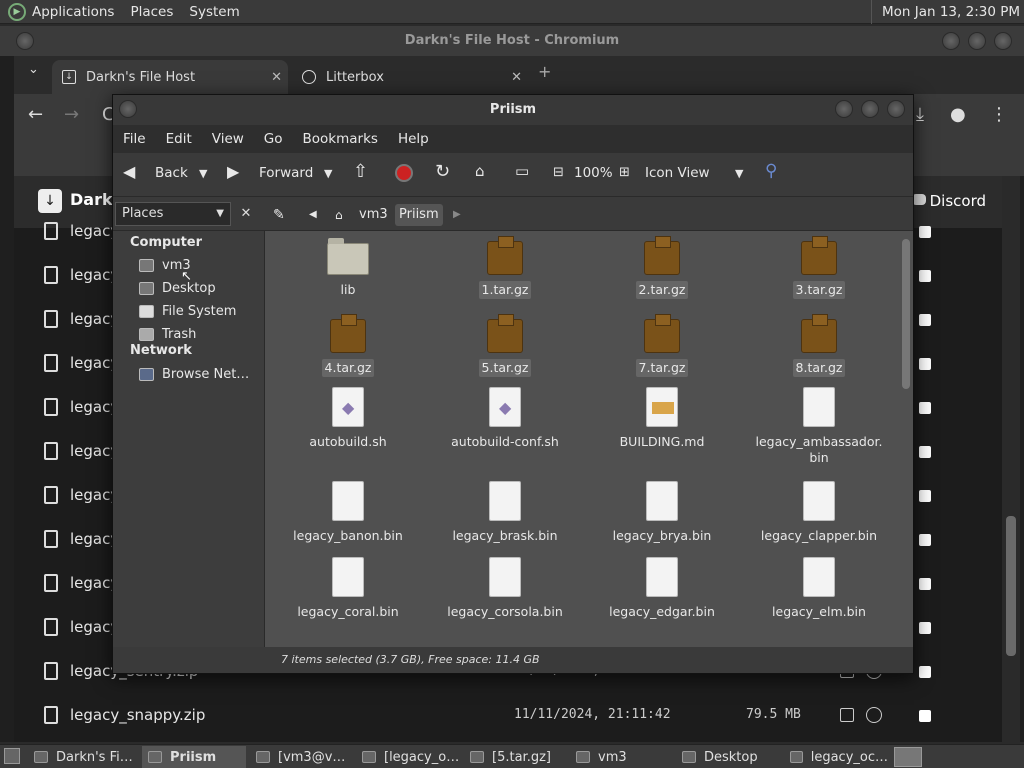  I want to click on discord-link: Discord, so click(958, 201).